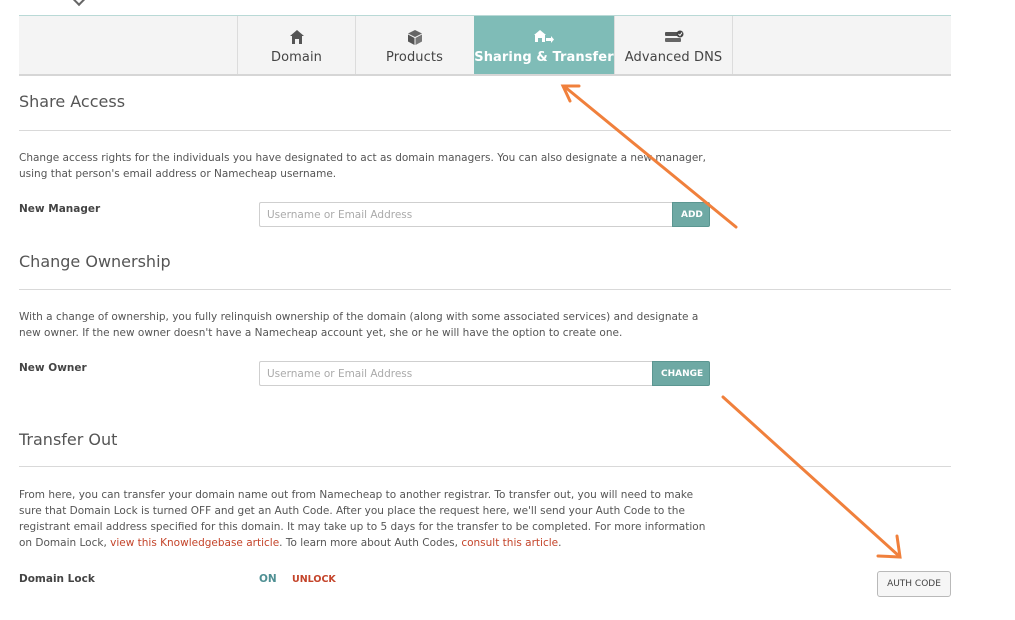 The image size is (1015, 620). I want to click on arrow-to-auth-code, so click(811, 476).